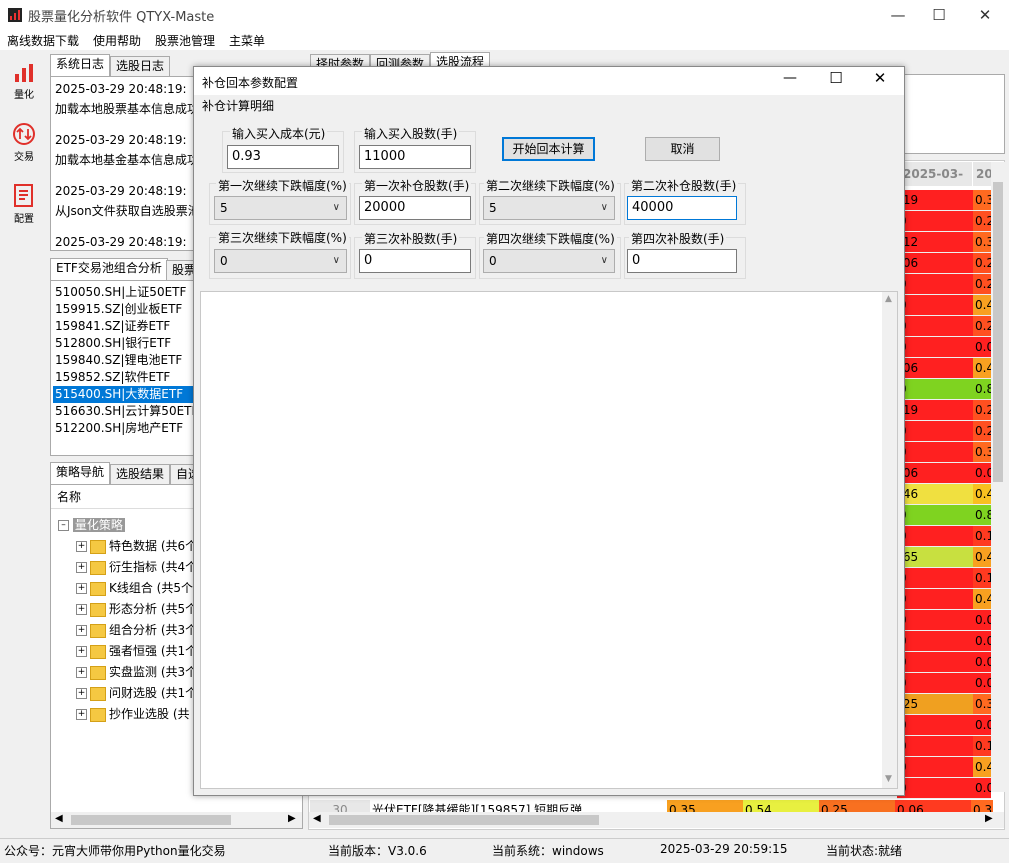 The image size is (1009, 863). What do you see at coordinates (888, 299) in the screenshot?
I see `scroll-up-icon: ▲` at bounding box center [888, 299].